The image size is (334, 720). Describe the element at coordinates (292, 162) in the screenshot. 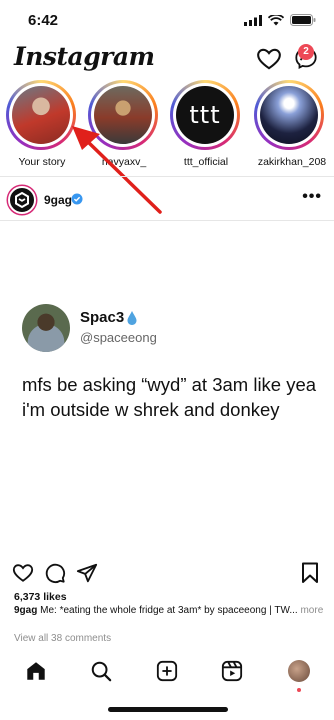

I see `story-label: zakirkhan_208` at that location.